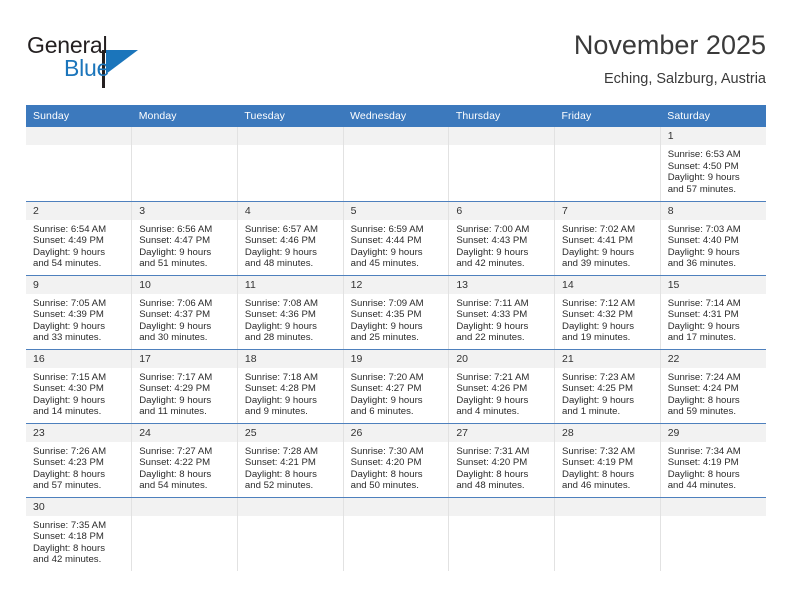  Describe the element at coordinates (713, 432) in the screenshot. I see `day-number: 29` at that location.